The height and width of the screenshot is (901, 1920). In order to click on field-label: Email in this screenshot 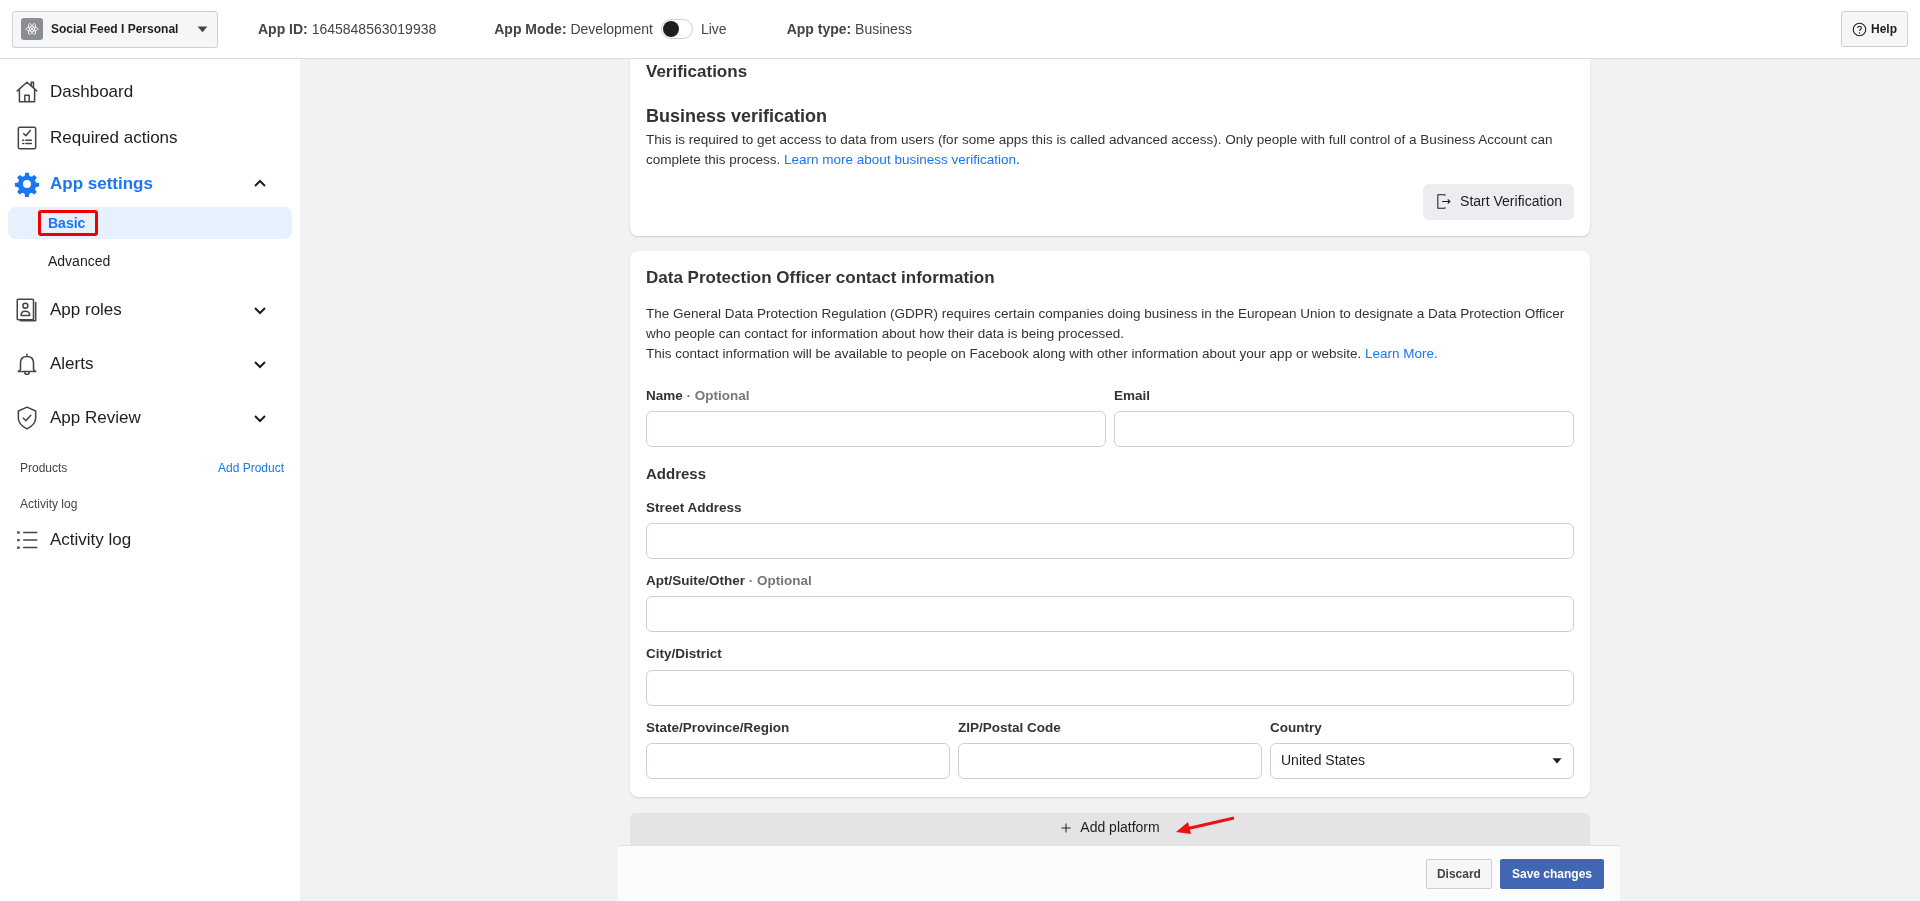, I will do `click(1133, 396)`.